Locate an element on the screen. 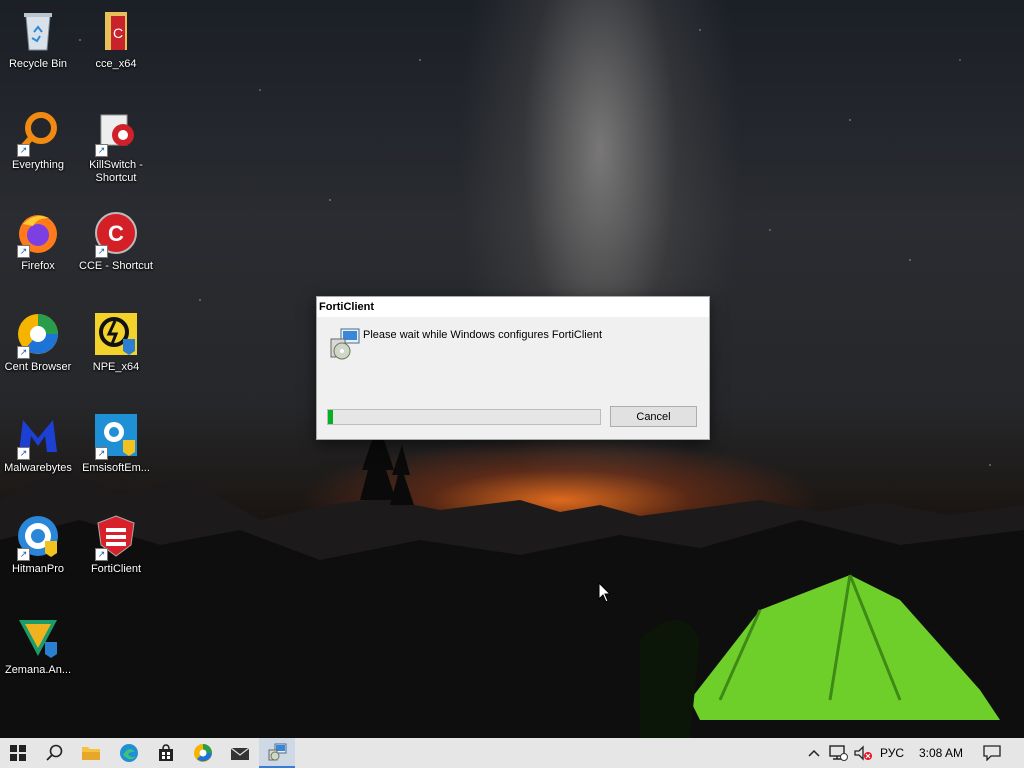  clock: 3:08 AM is located at coordinates (941, 753).